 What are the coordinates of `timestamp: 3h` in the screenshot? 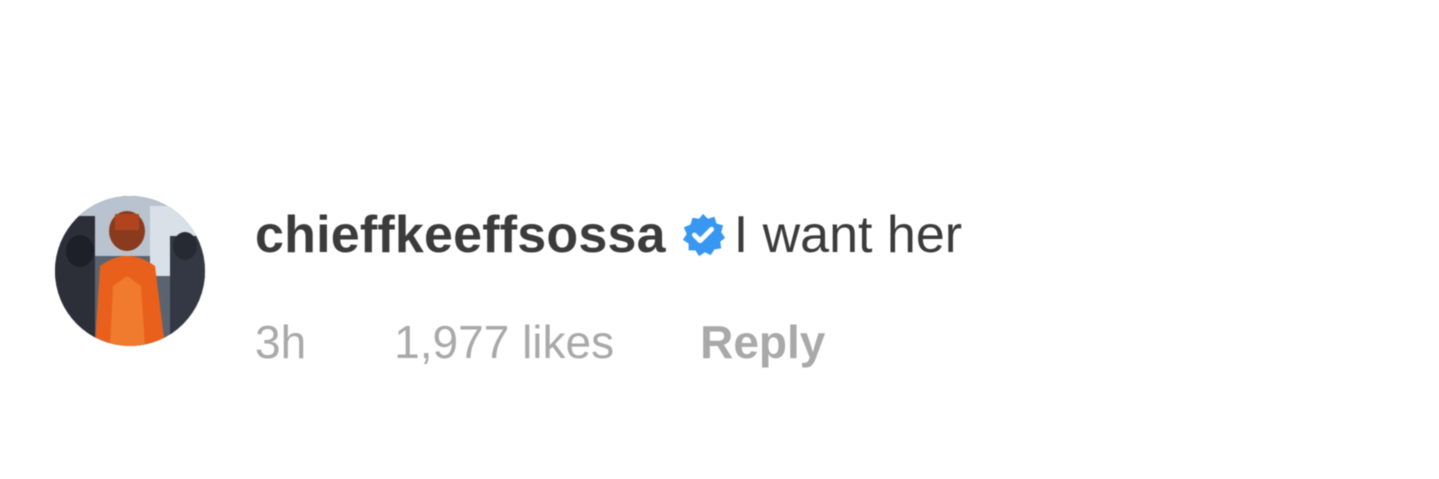 It's located at (280, 342).